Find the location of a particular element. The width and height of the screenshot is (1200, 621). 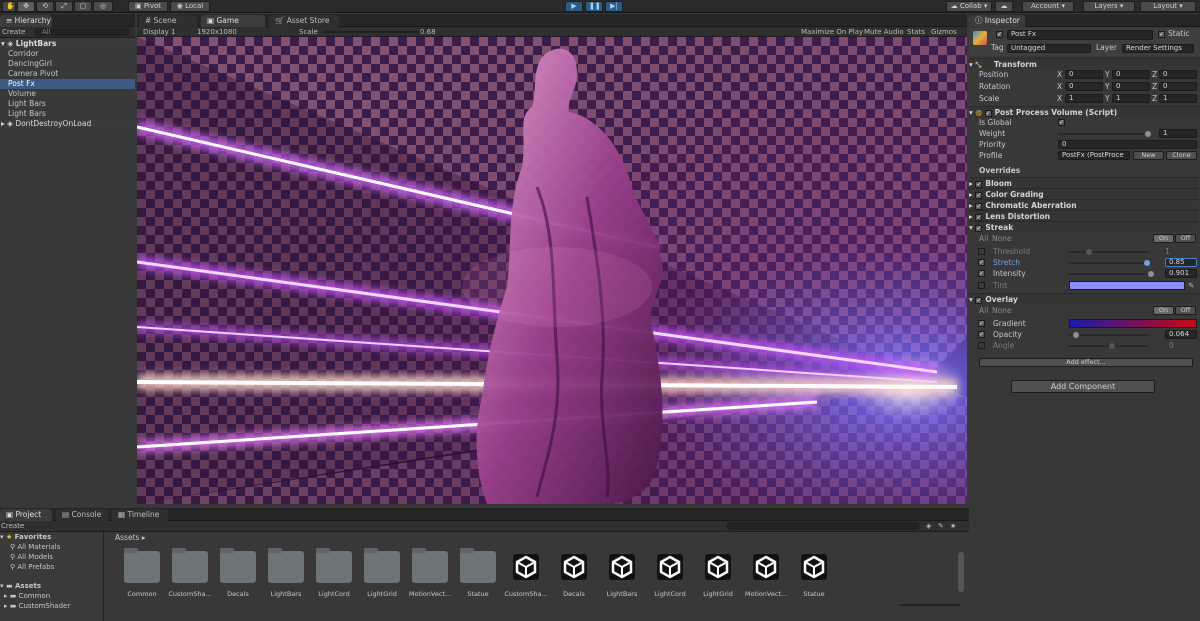

threshold-override-checkbox is located at coordinates (981, 251).